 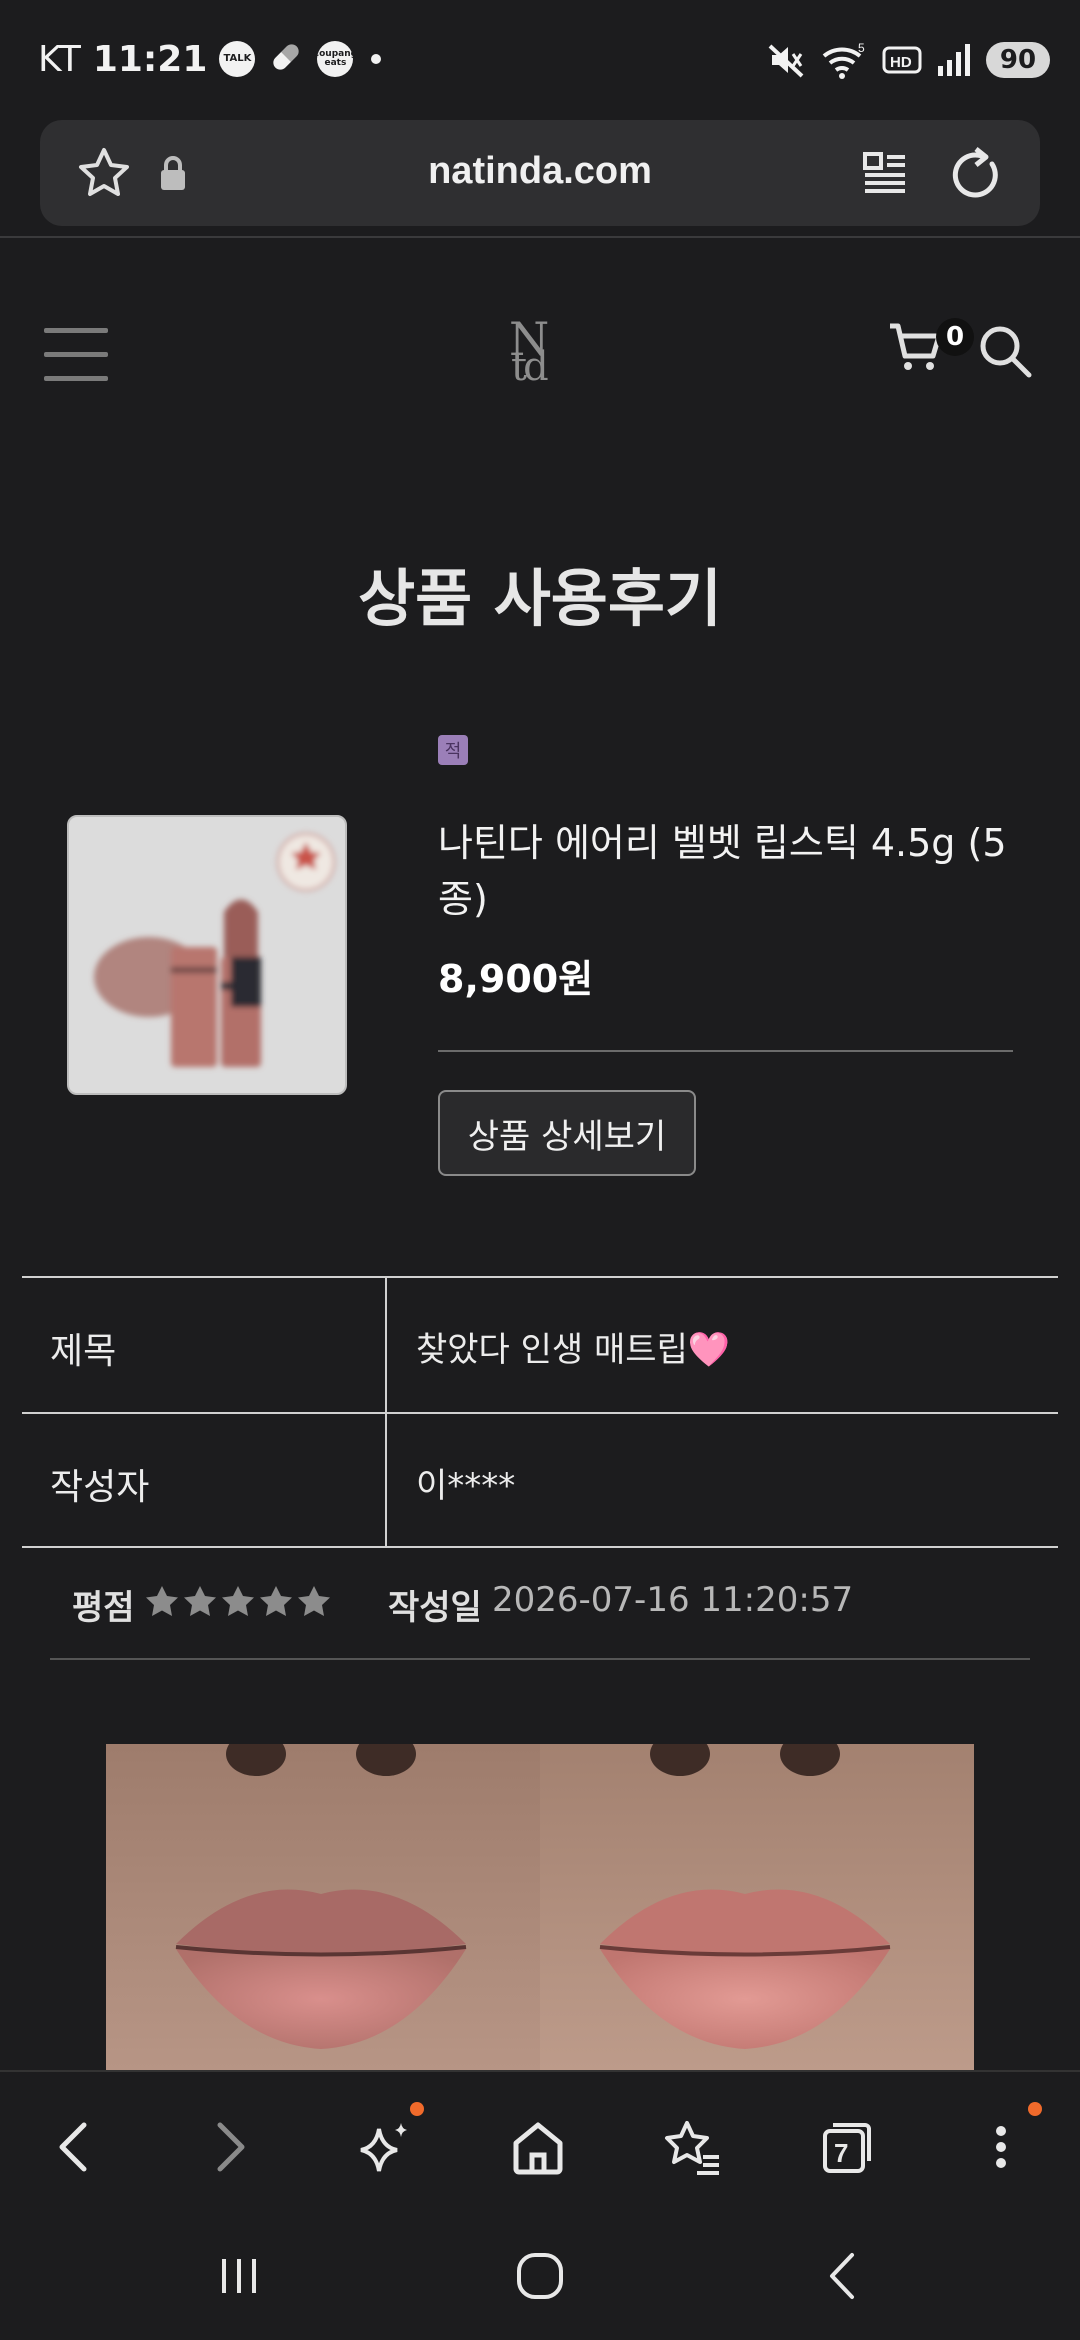 I want to click on battery-indicator: 90, so click(x=1018, y=60).